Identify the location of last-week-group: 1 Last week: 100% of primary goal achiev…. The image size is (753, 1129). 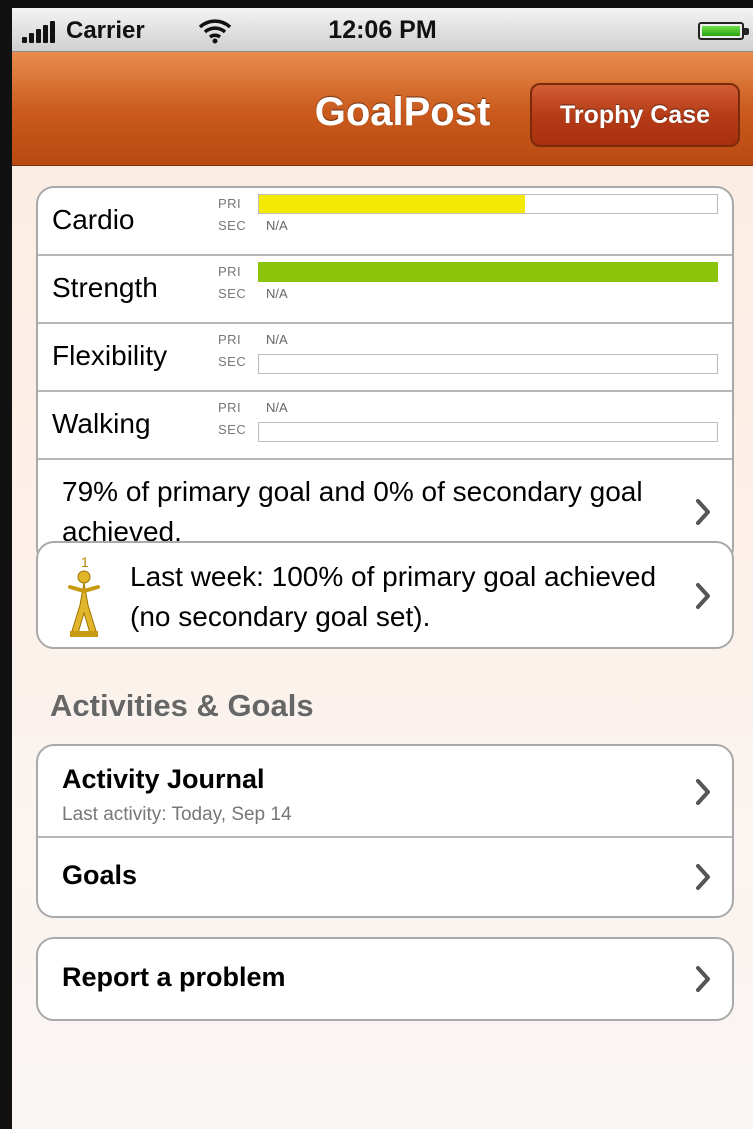
(385, 595).